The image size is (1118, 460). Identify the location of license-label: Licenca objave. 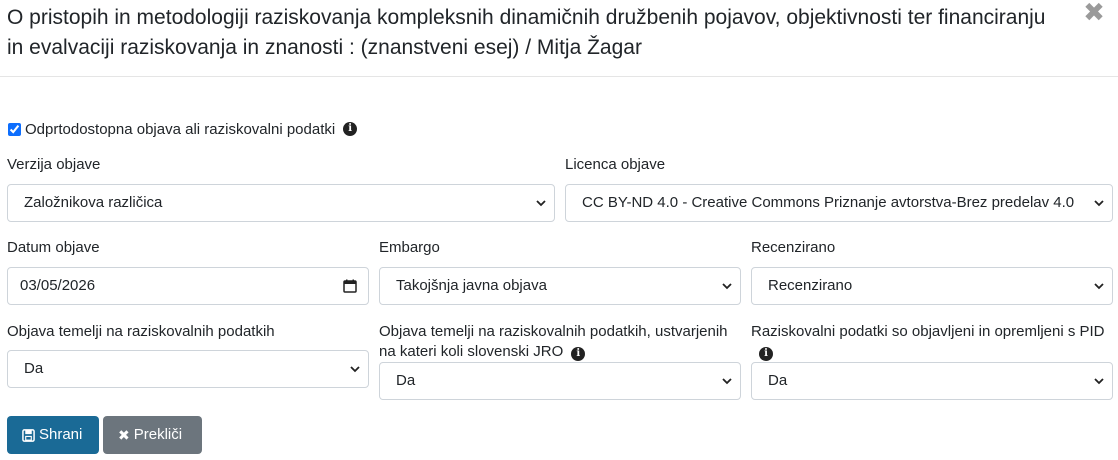
(615, 164).